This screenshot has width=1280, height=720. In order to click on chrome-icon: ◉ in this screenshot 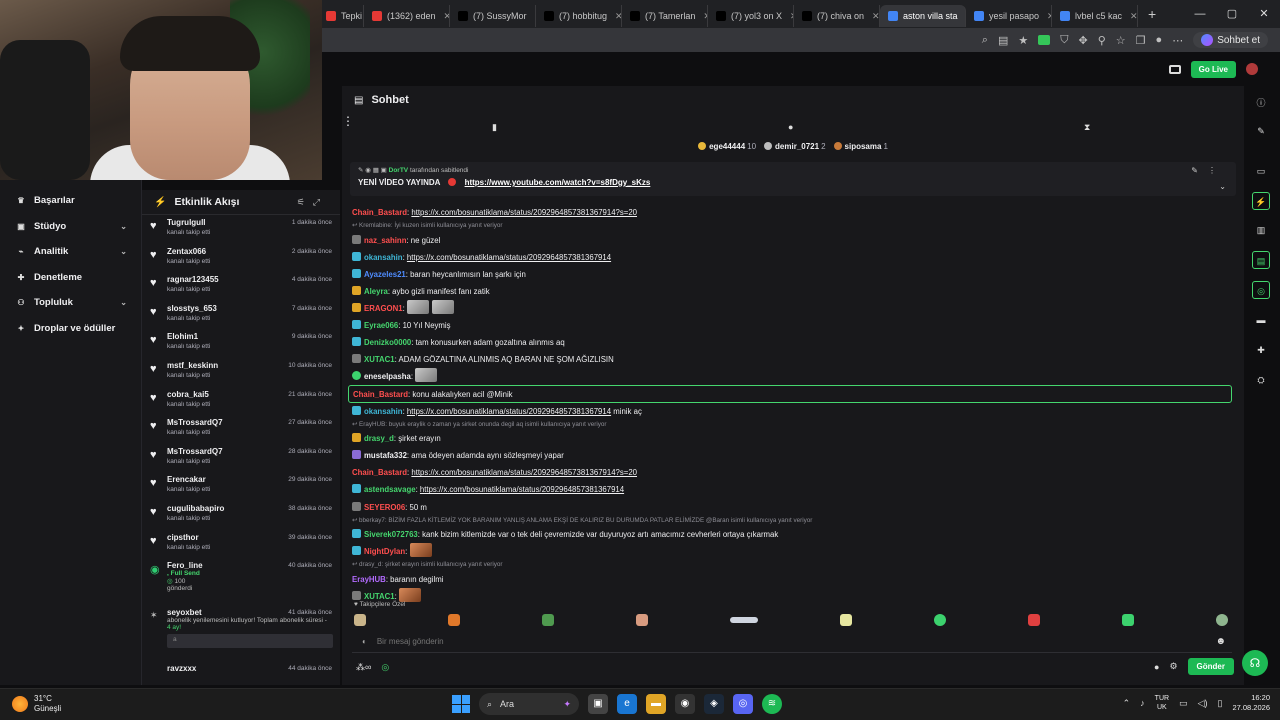, I will do `click(685, 704)`.